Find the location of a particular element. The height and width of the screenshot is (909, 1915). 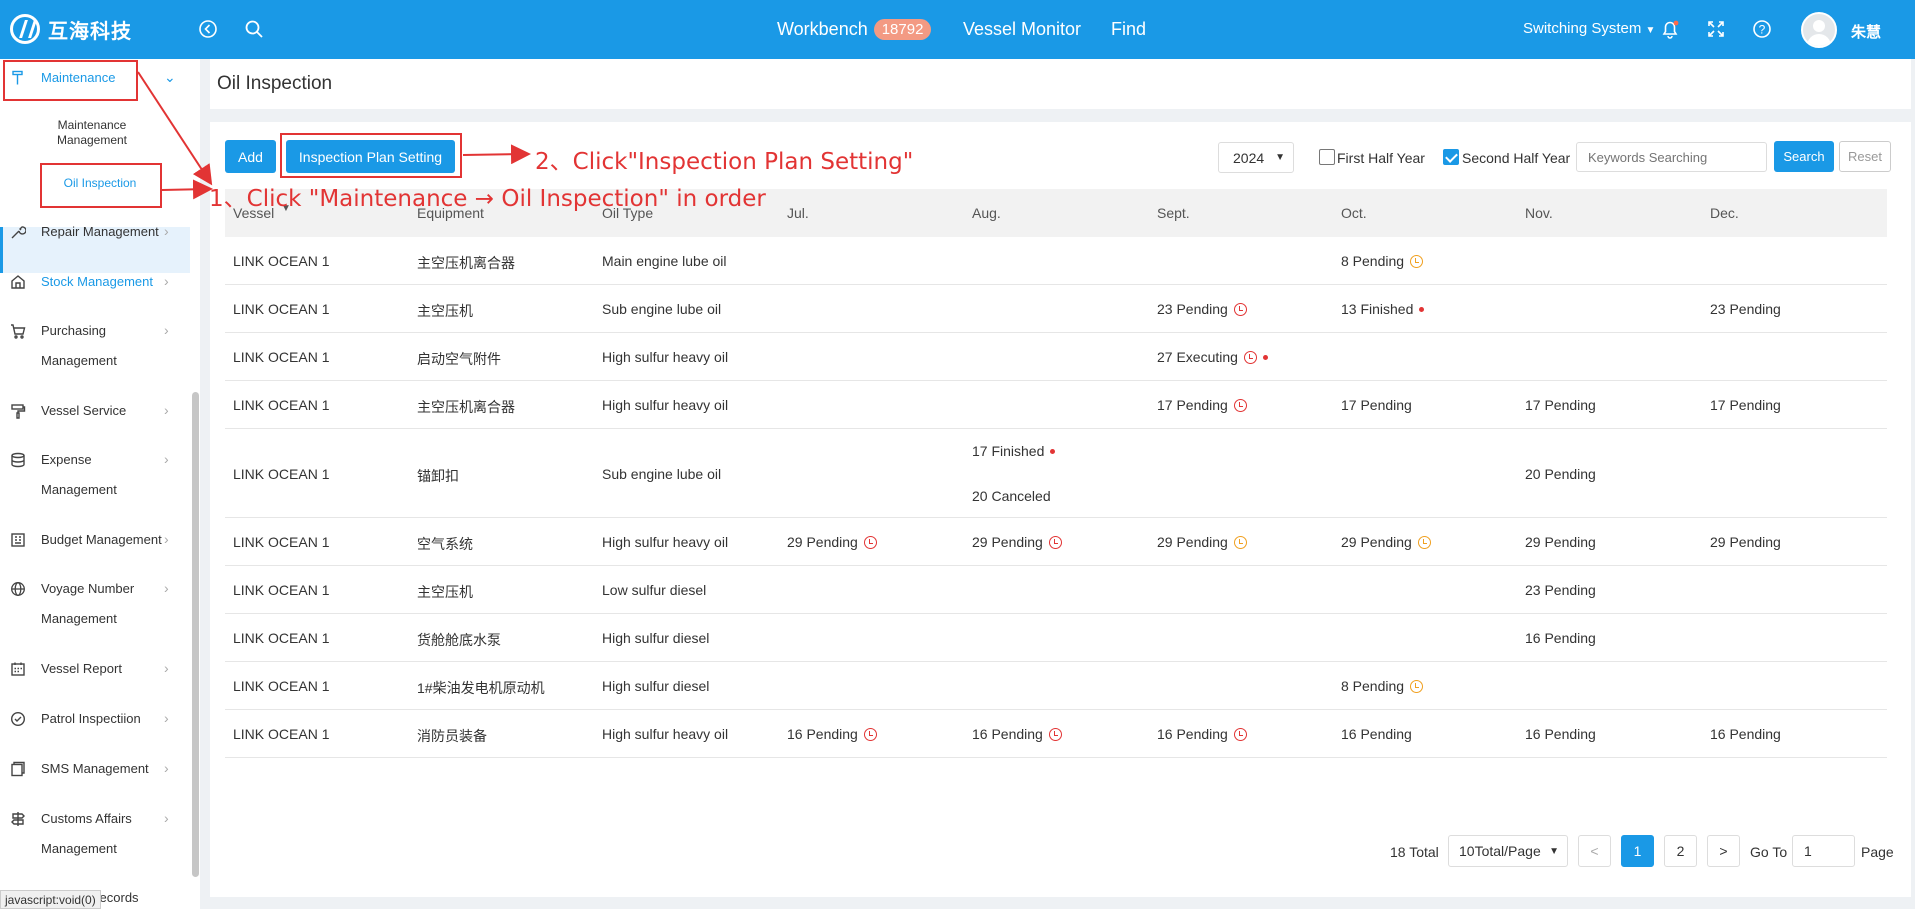

next-page-button: > is located at coordinates (1723, 851).